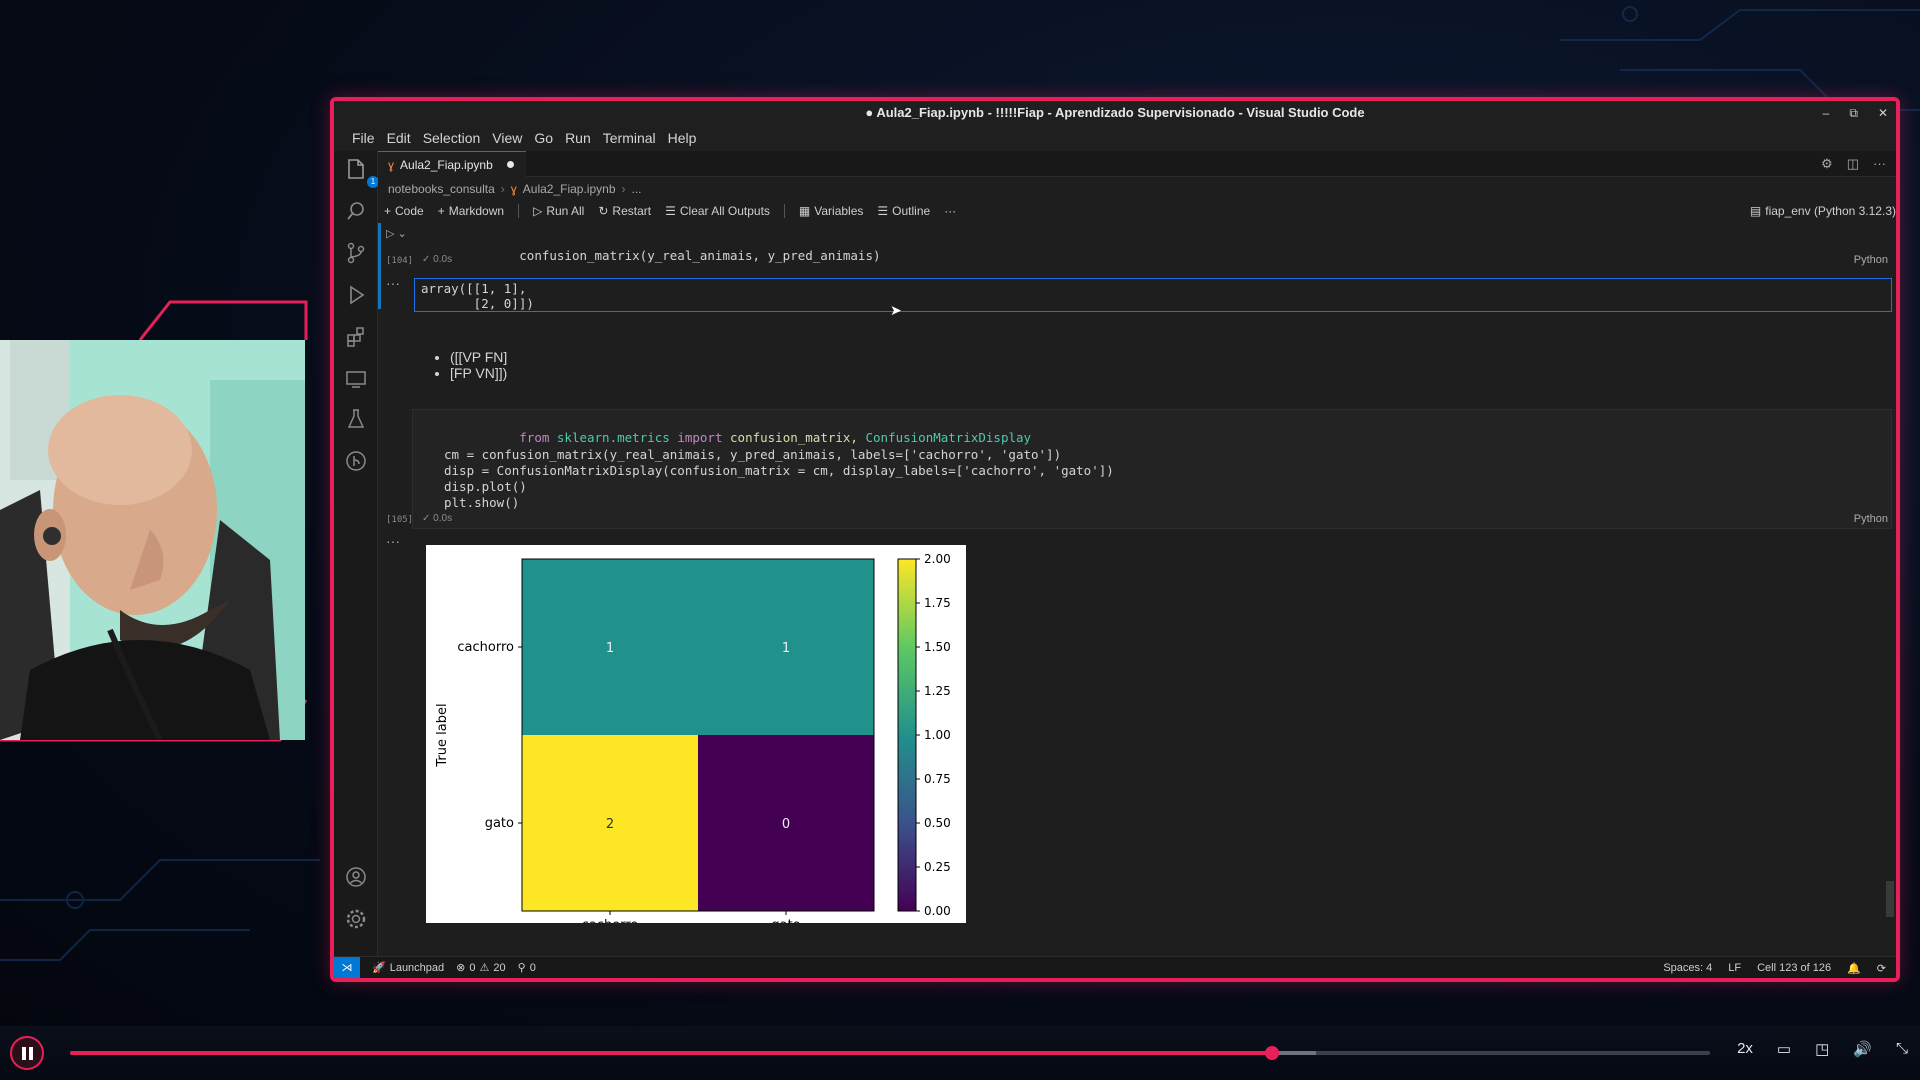 This screenshot has width=1920, height=1080. Describe the element at coordinates (437, 259) in the screenshot. I see `cell104-status: ✓ 0.0s` at that location.